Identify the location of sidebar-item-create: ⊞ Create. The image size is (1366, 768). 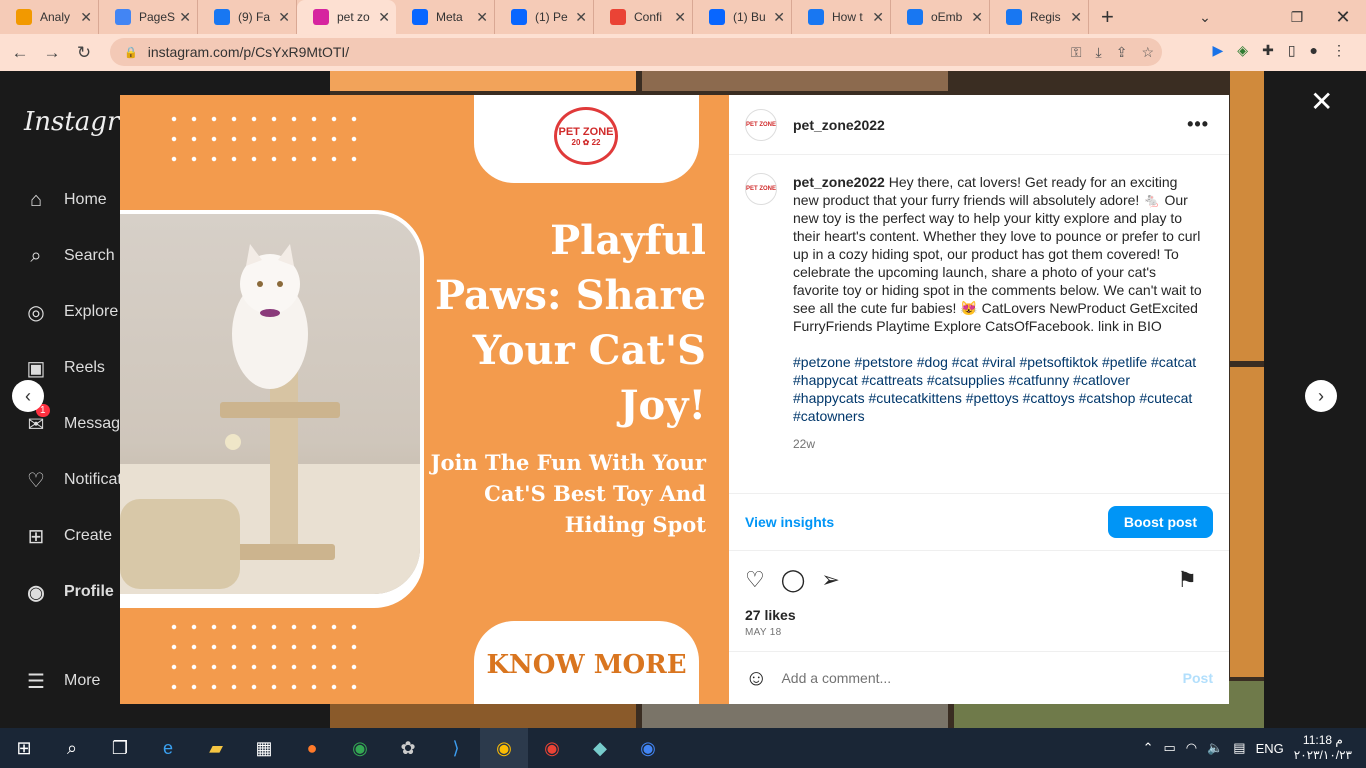
(68, 536).